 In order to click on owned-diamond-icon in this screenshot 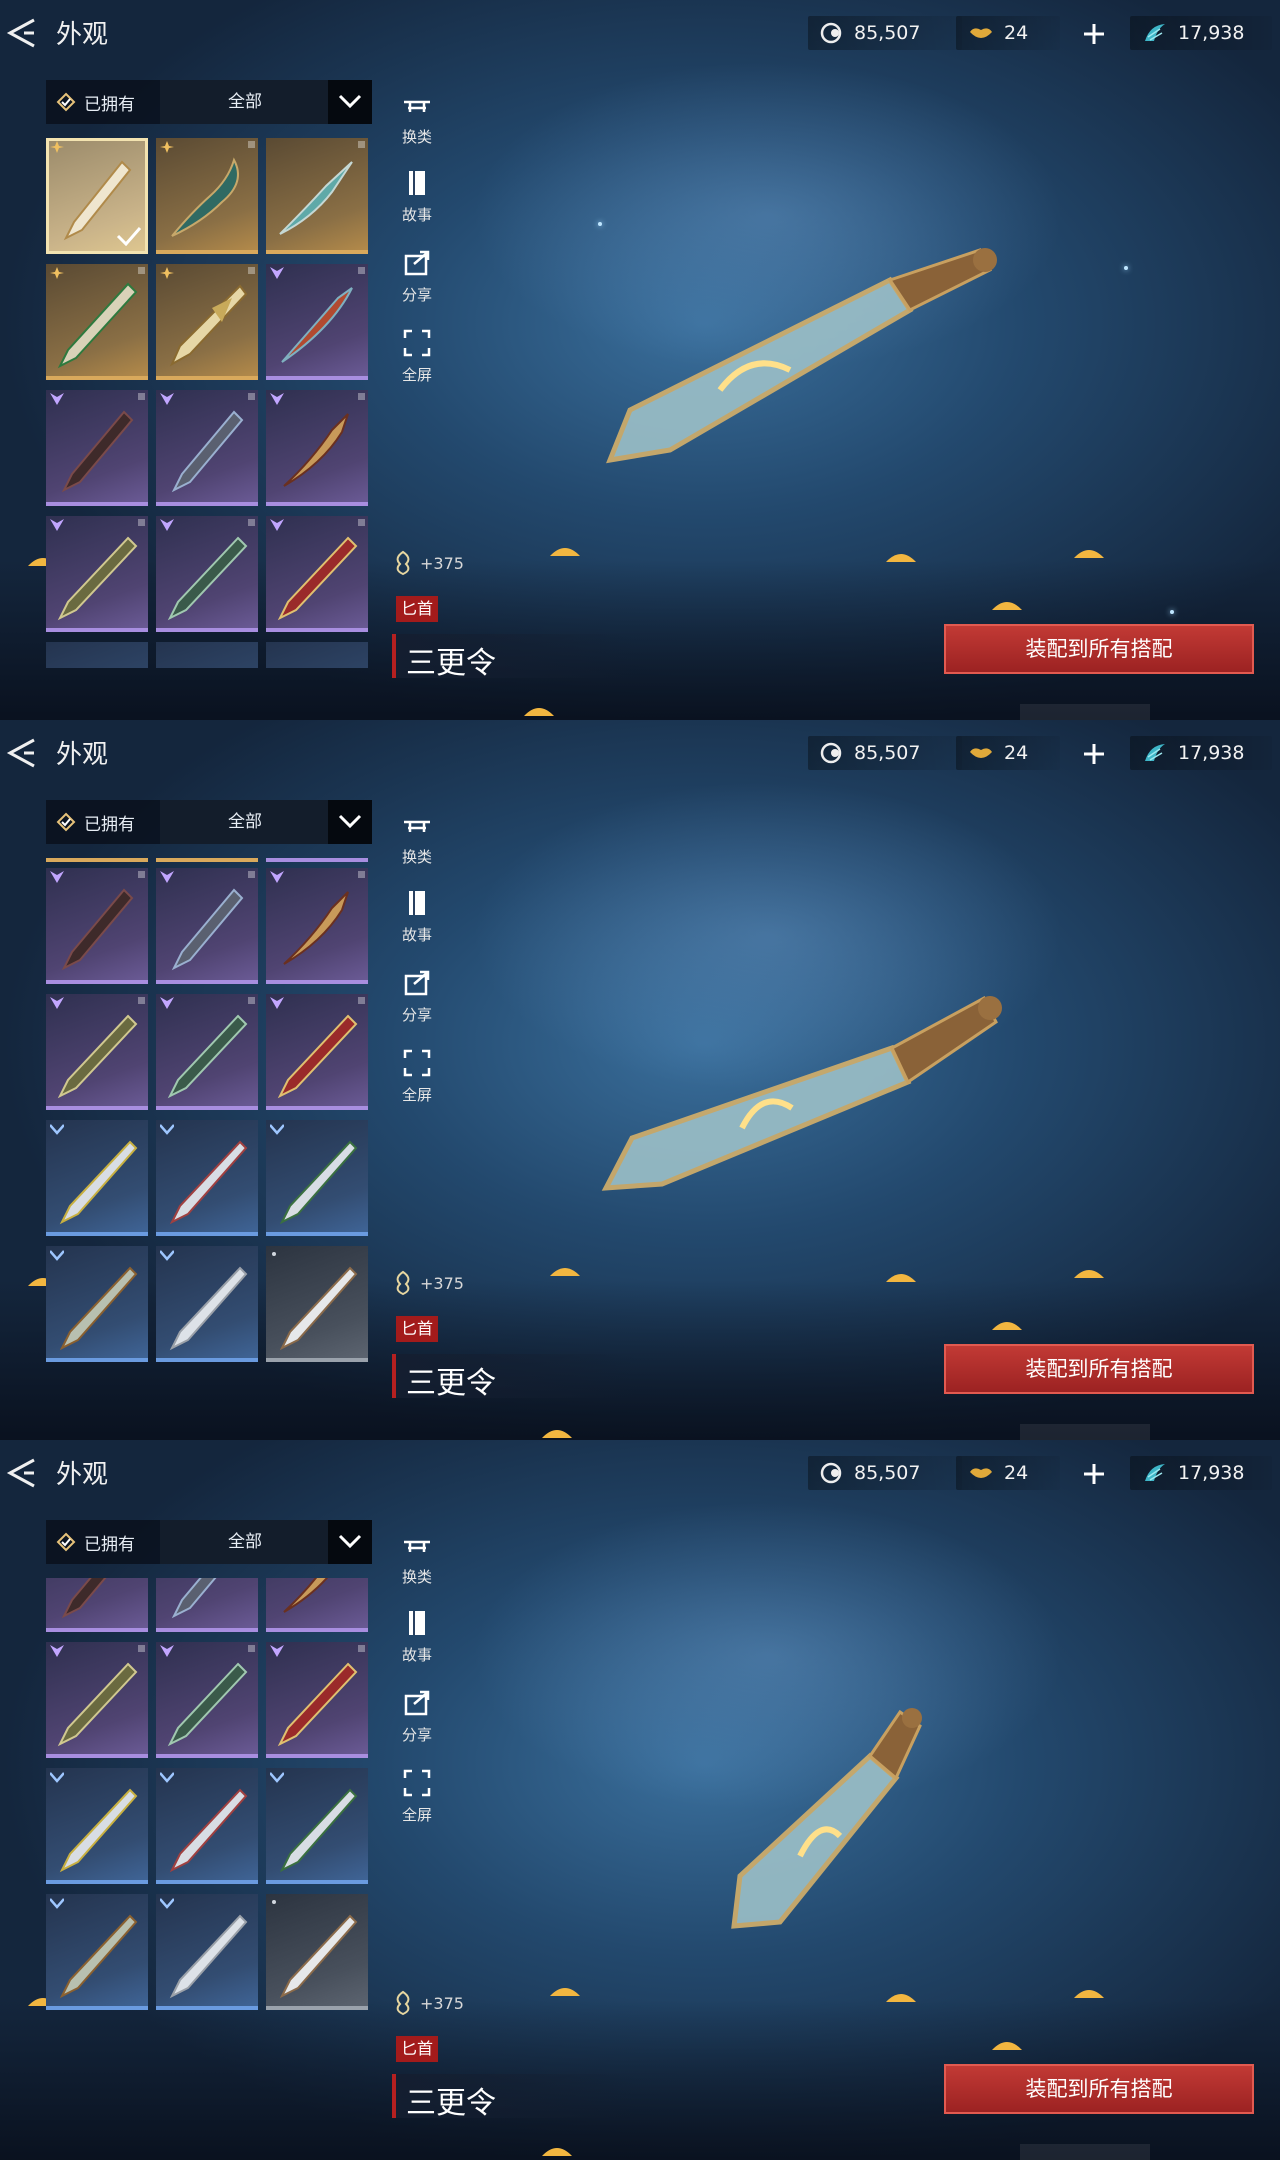, I will do `click(66, 1542)`.